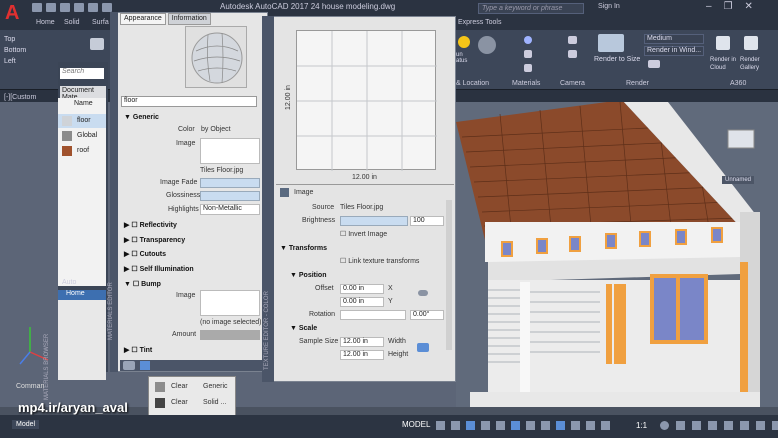 This screenshot has height=438, width=778. What do you see at coordinates (487, 45) in the screenshot?
I see `sky-icon` at bounding box center [487, 45].